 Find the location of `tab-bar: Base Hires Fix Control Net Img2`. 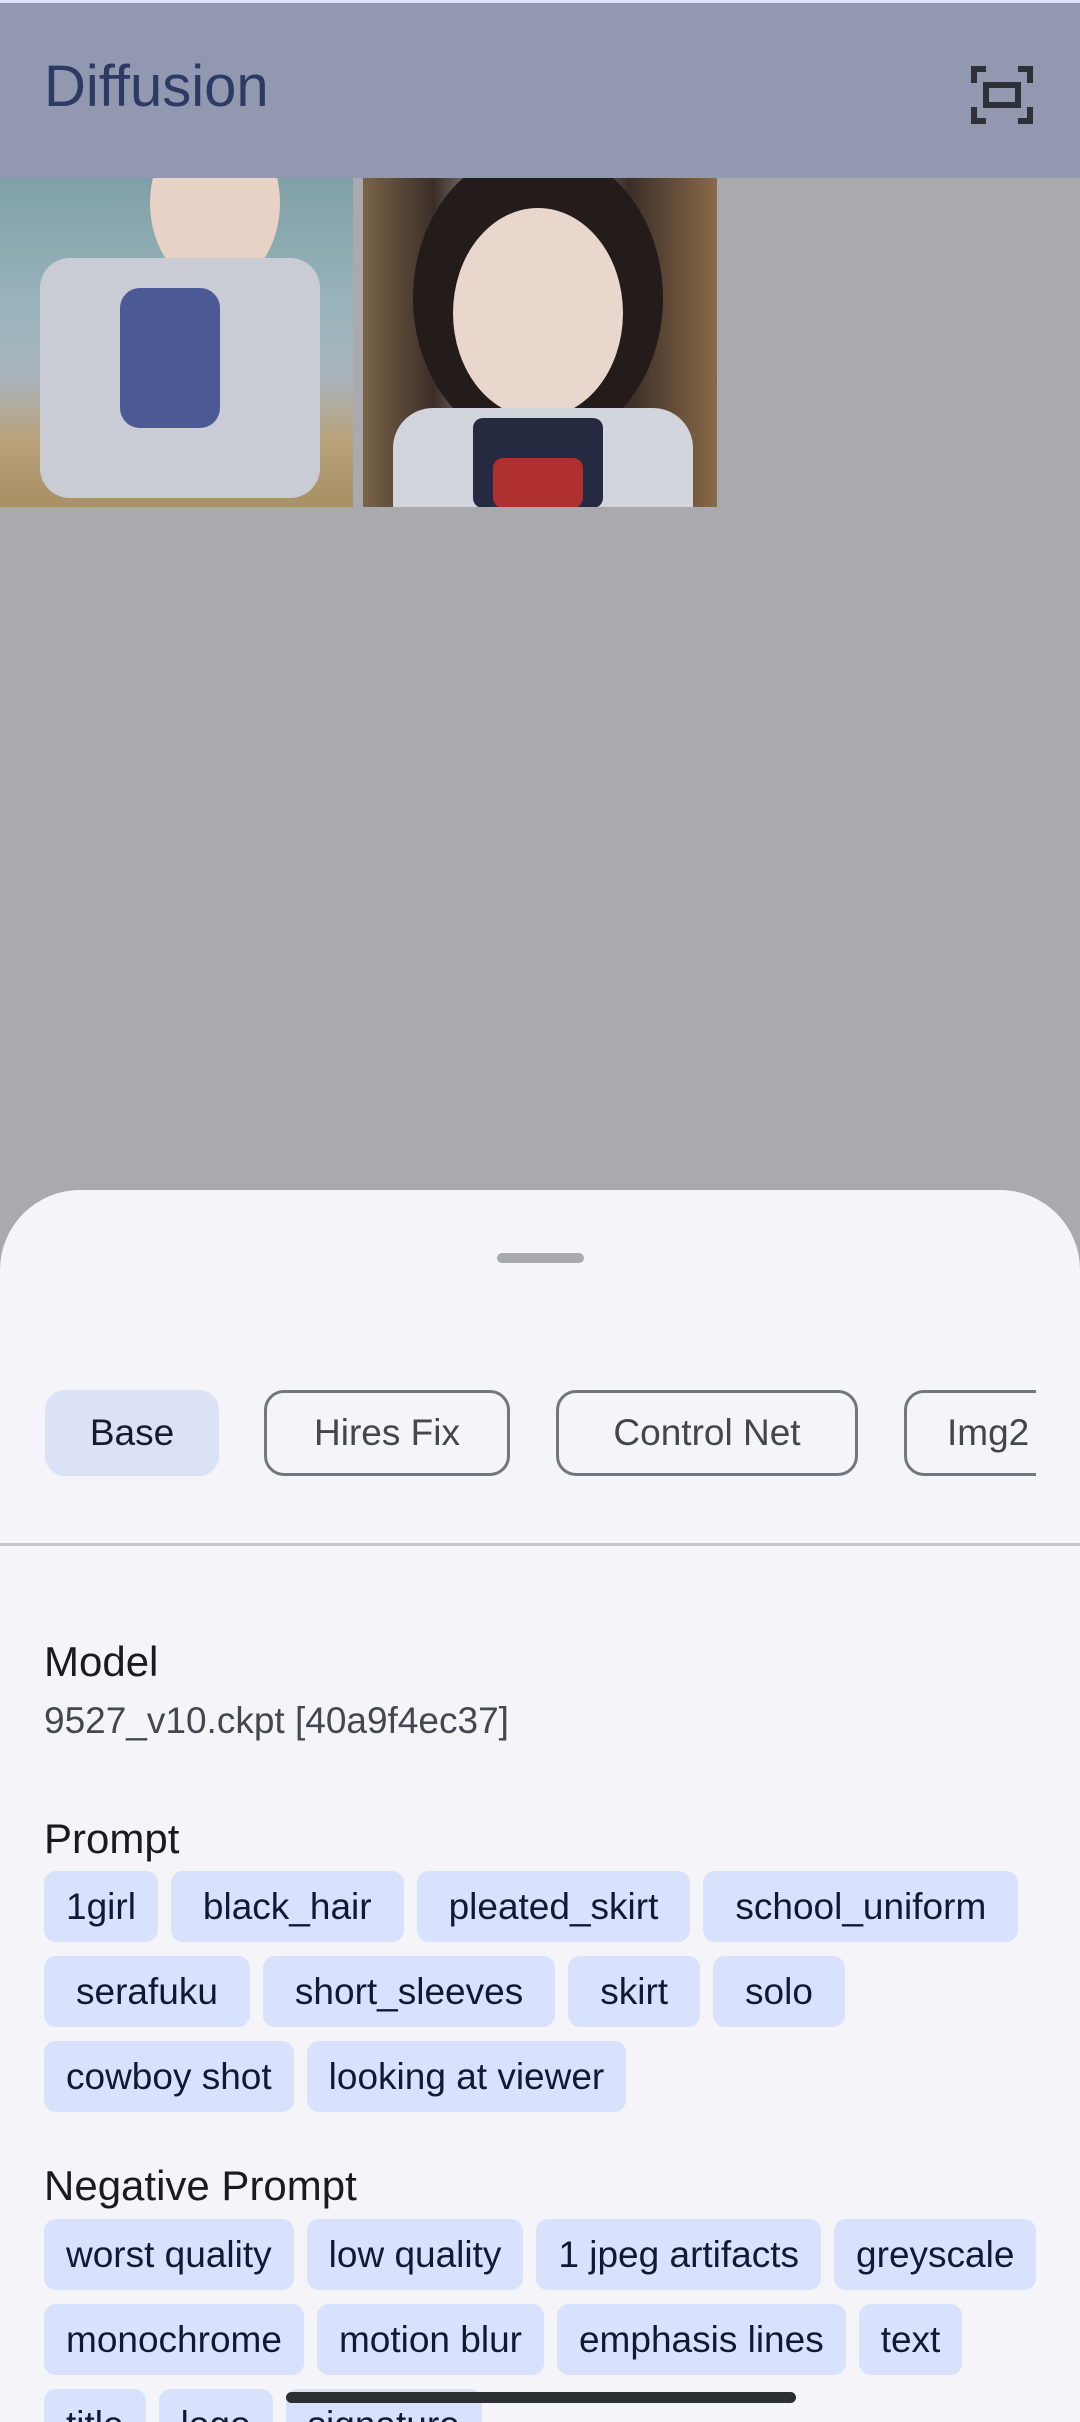

tab-bar: Base Hires Fix Control Net Img2 is located at coordinates (518, 1434).